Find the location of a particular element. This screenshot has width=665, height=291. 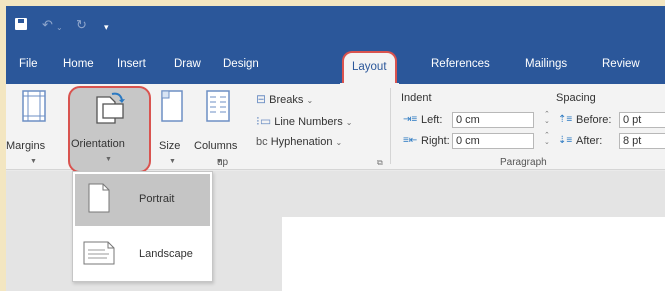

tab-draw: Draw is located at coordinates (187, 64).